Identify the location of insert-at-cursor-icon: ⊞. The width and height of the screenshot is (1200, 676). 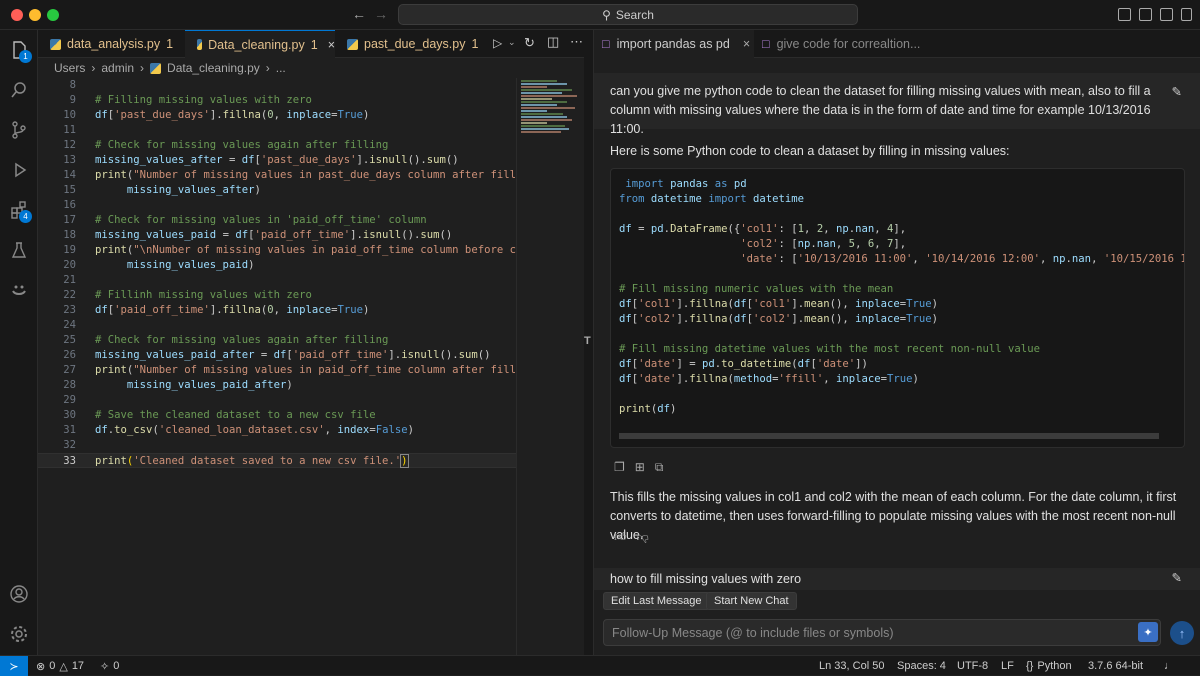
(640, 467).